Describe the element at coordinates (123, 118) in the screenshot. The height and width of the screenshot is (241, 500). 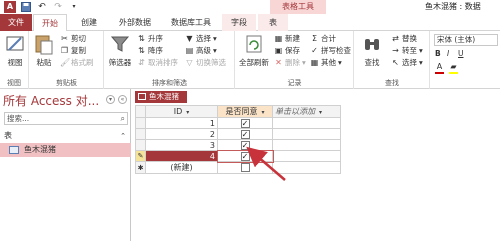
I see `search-icon: ⌕` at that location.